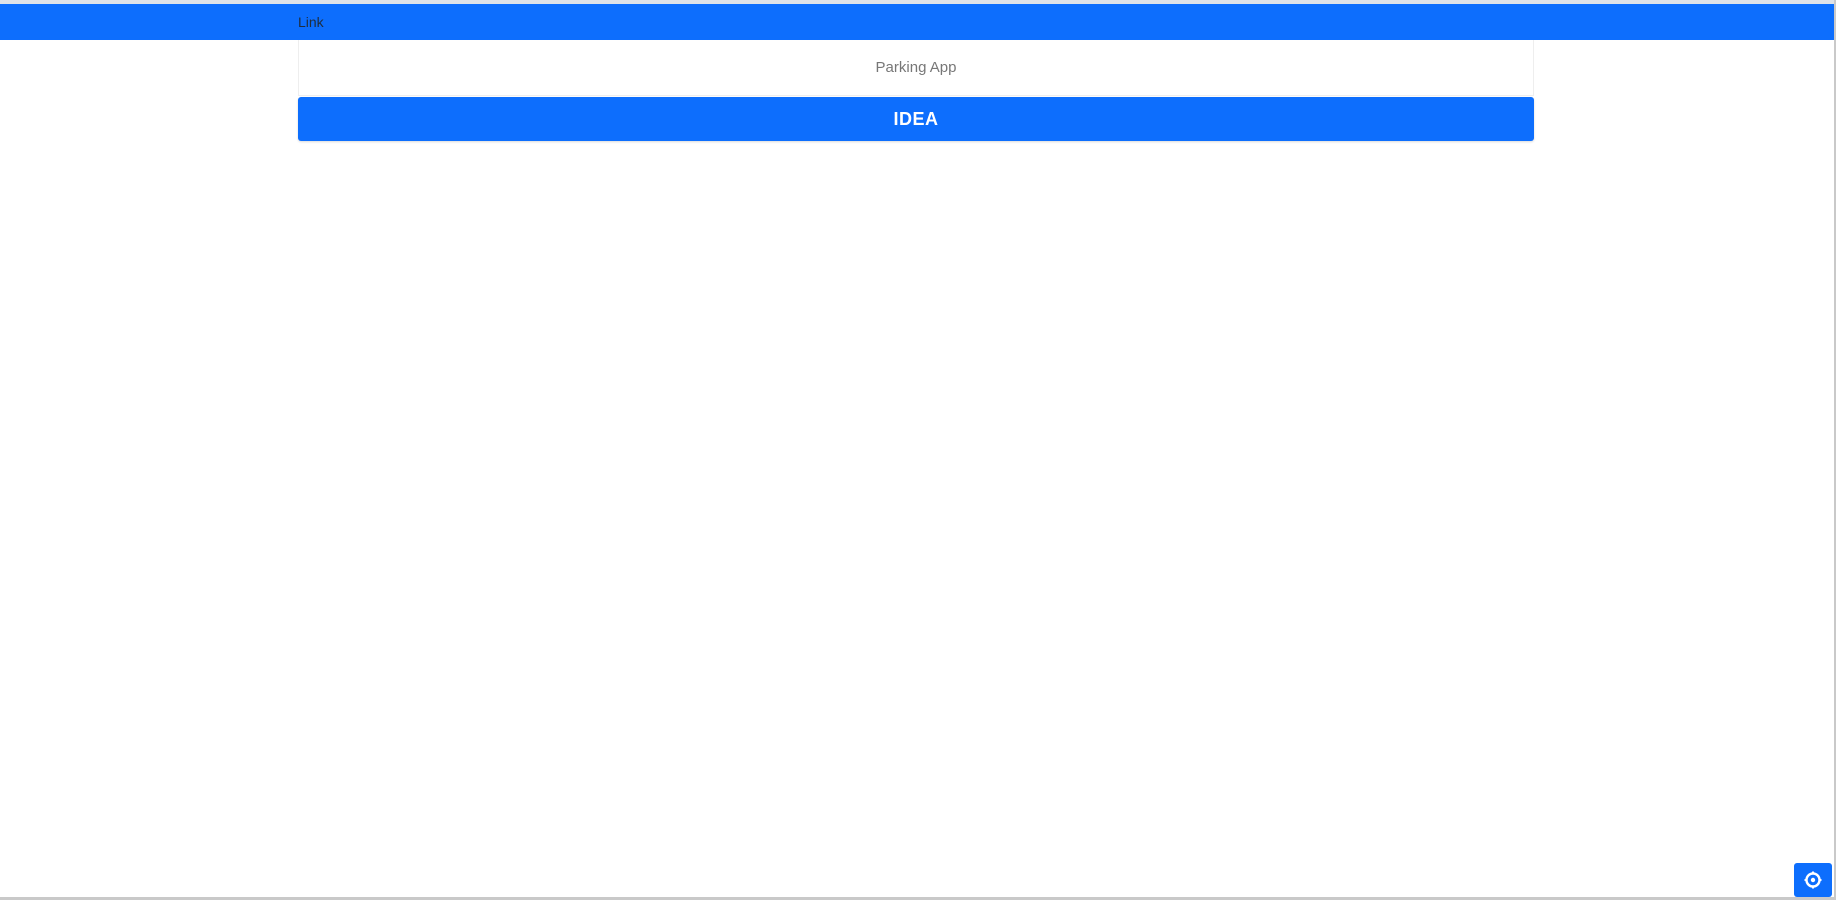  I want to click on header-card: Parking App, so click(916, 68).